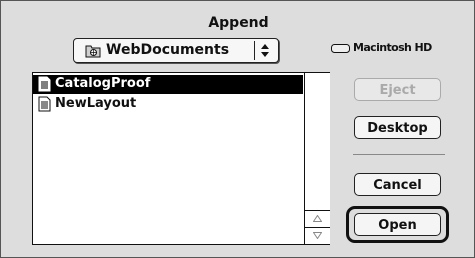 The height and width of the screenshot is (258, 475). Describe the element at coordinates (96, 103) in the screenshot. I see `file-name: NewLayout` at that location.